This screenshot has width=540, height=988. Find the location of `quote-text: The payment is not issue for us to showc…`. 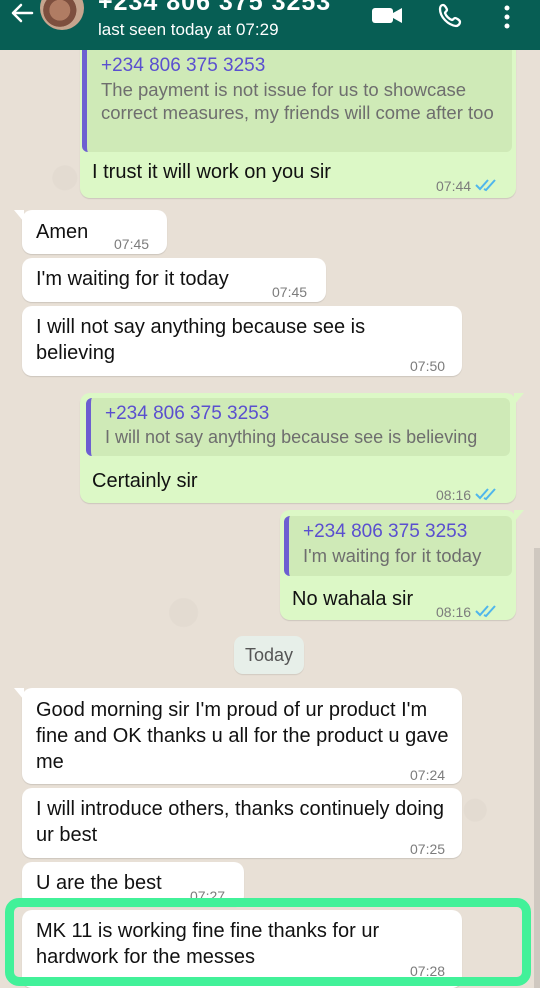

quote-text: The payment is not issue for us to showc… is located at coordinates (297, 101).